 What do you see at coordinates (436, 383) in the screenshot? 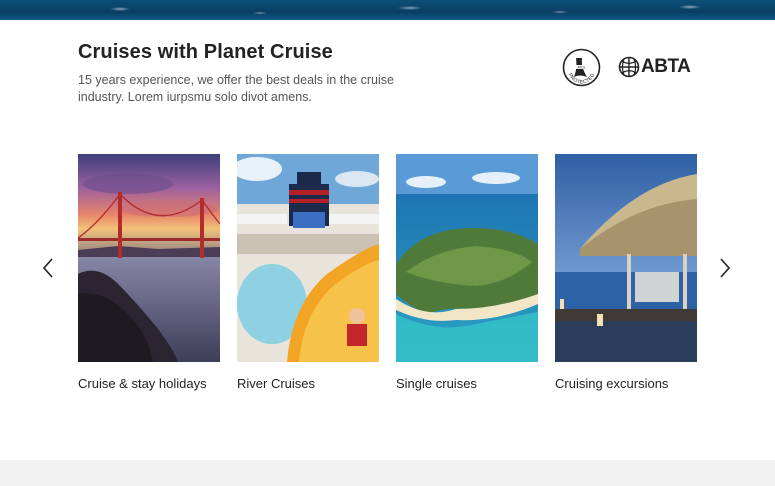
I see `card-label: Single cruises` at bounding box center [436, 383].